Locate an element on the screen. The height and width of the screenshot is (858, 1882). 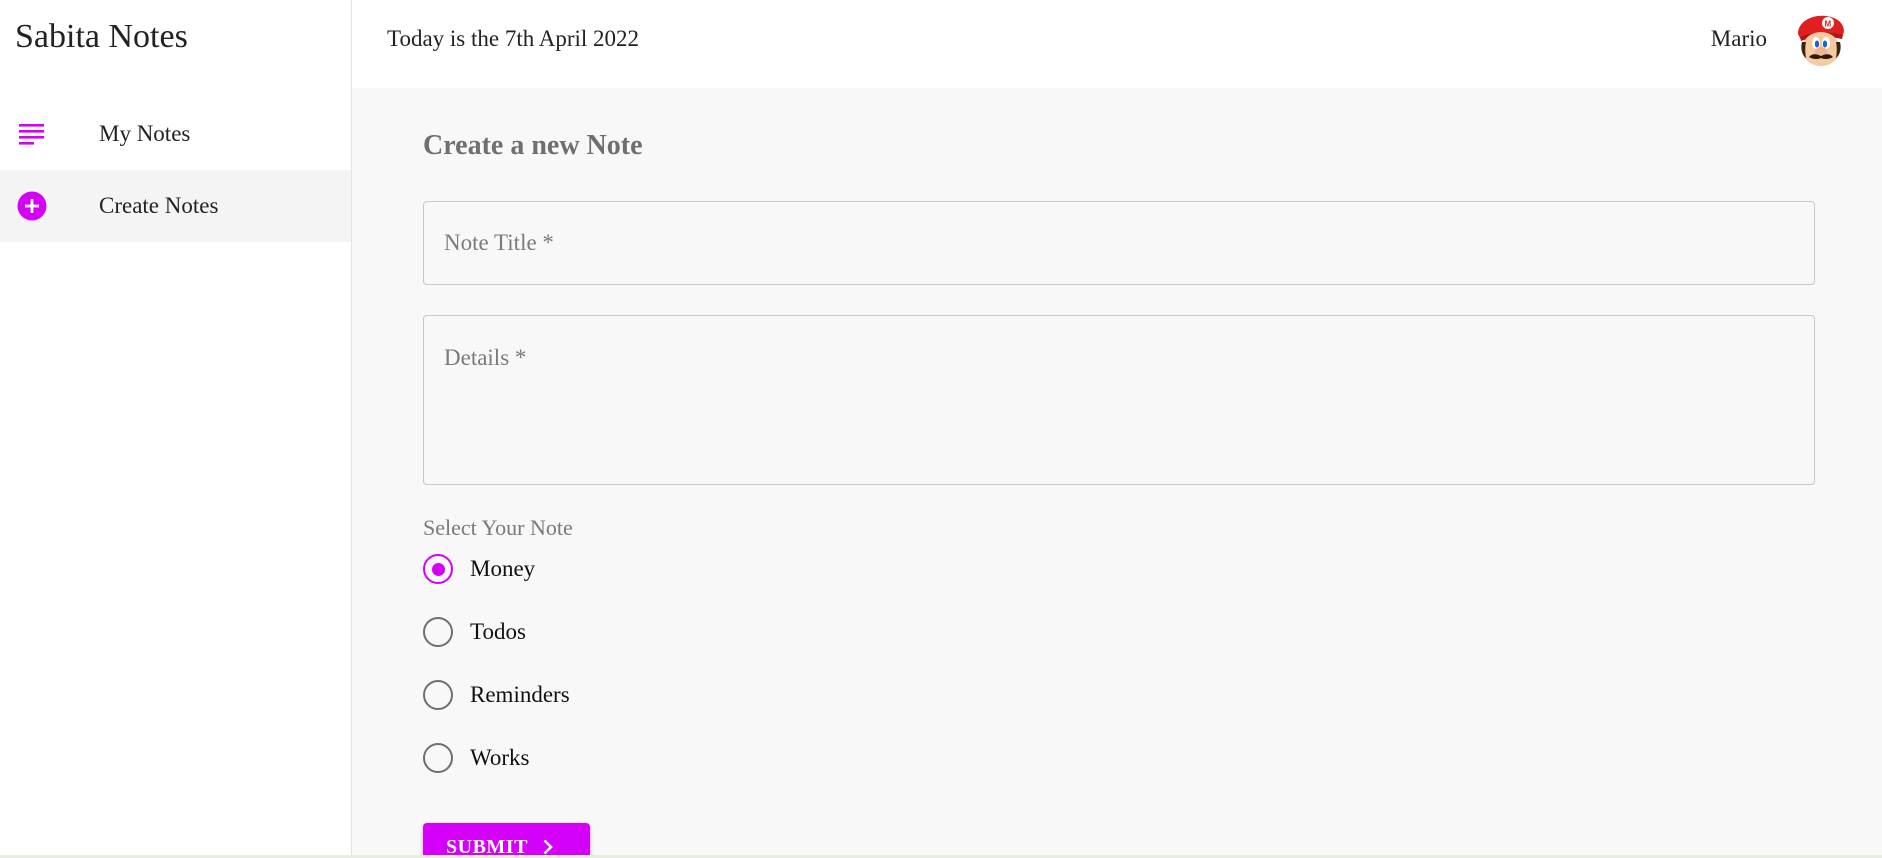
date-text: Today is the 7th April 2022 is located at coordinates (513, 38).